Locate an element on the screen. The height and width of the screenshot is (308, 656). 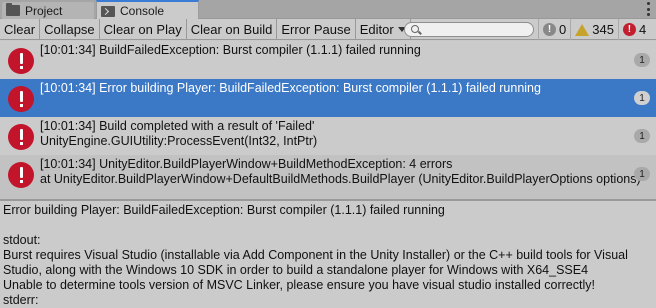
error-toggle: ! 4 is located at coordinates (633, 29).